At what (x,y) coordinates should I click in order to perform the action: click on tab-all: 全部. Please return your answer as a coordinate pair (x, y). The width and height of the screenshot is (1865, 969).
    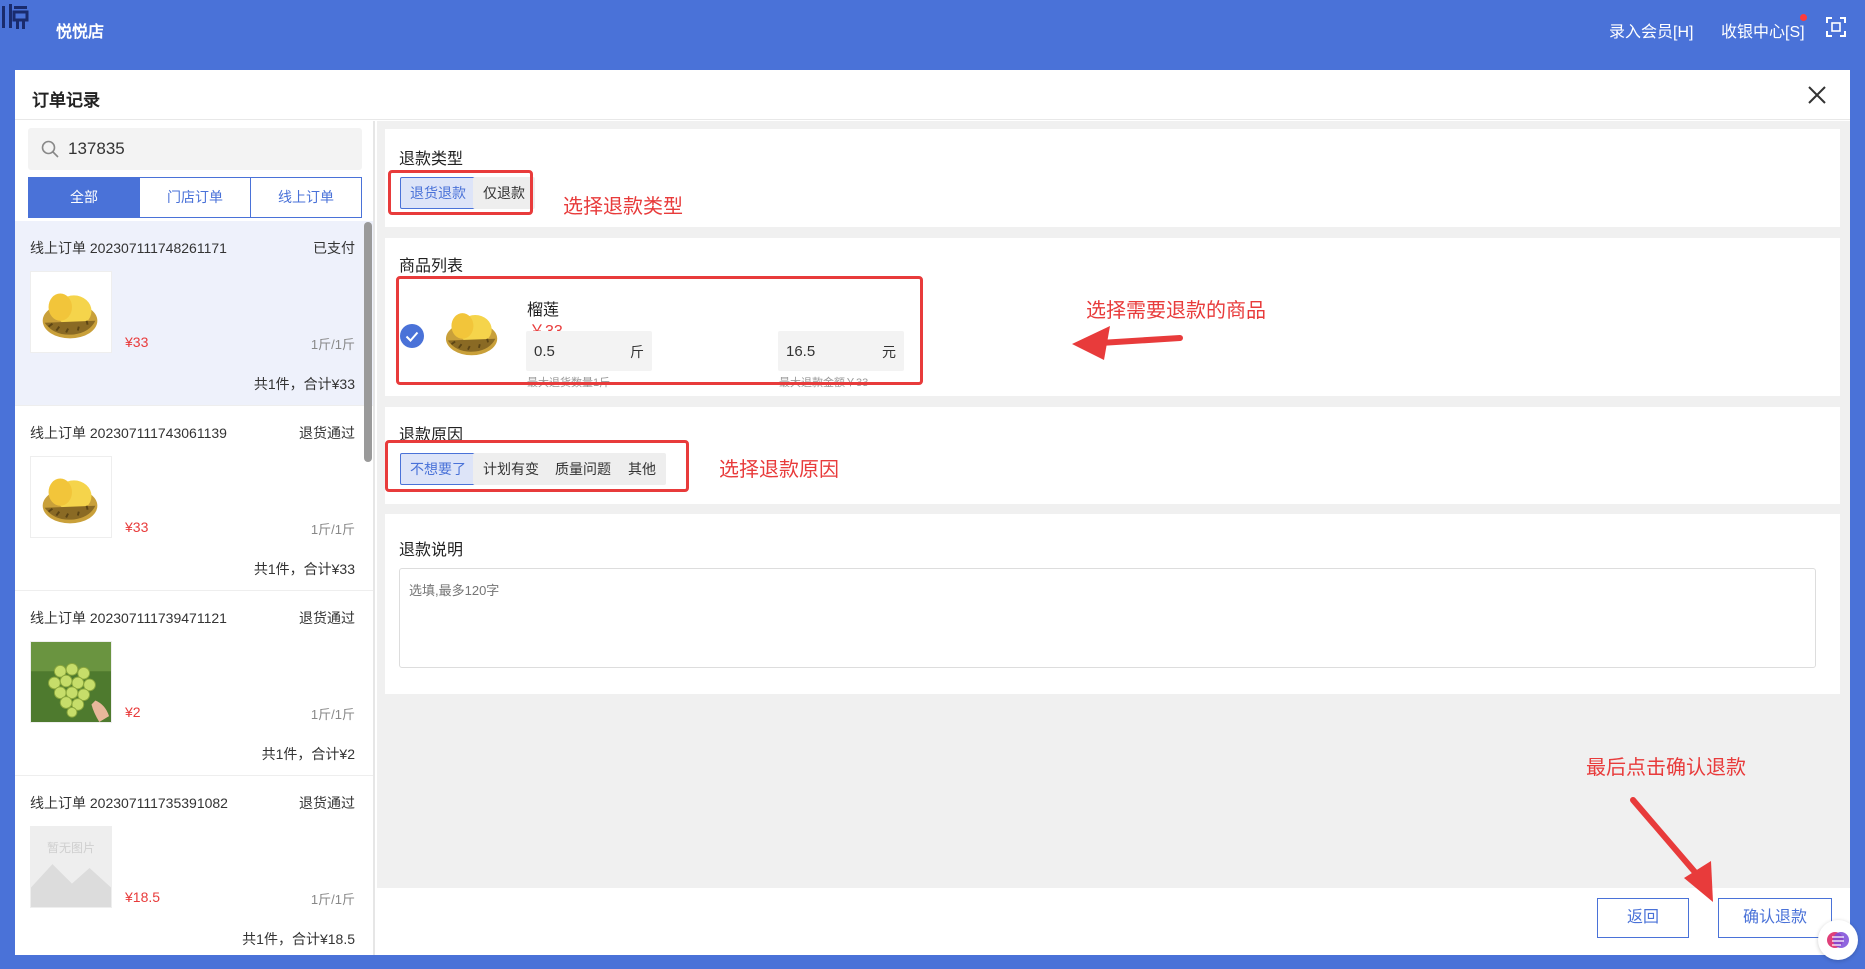
    Looking at the image, I should click on (84, 197).